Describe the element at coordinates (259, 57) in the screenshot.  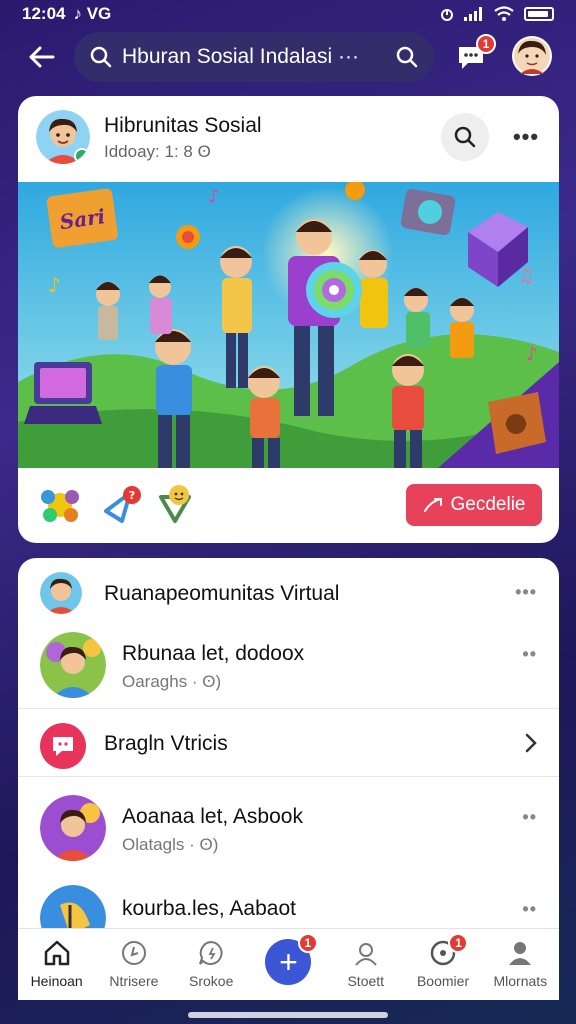
I see `search-input: Hburan Sosial Indalasi ···` at that location.